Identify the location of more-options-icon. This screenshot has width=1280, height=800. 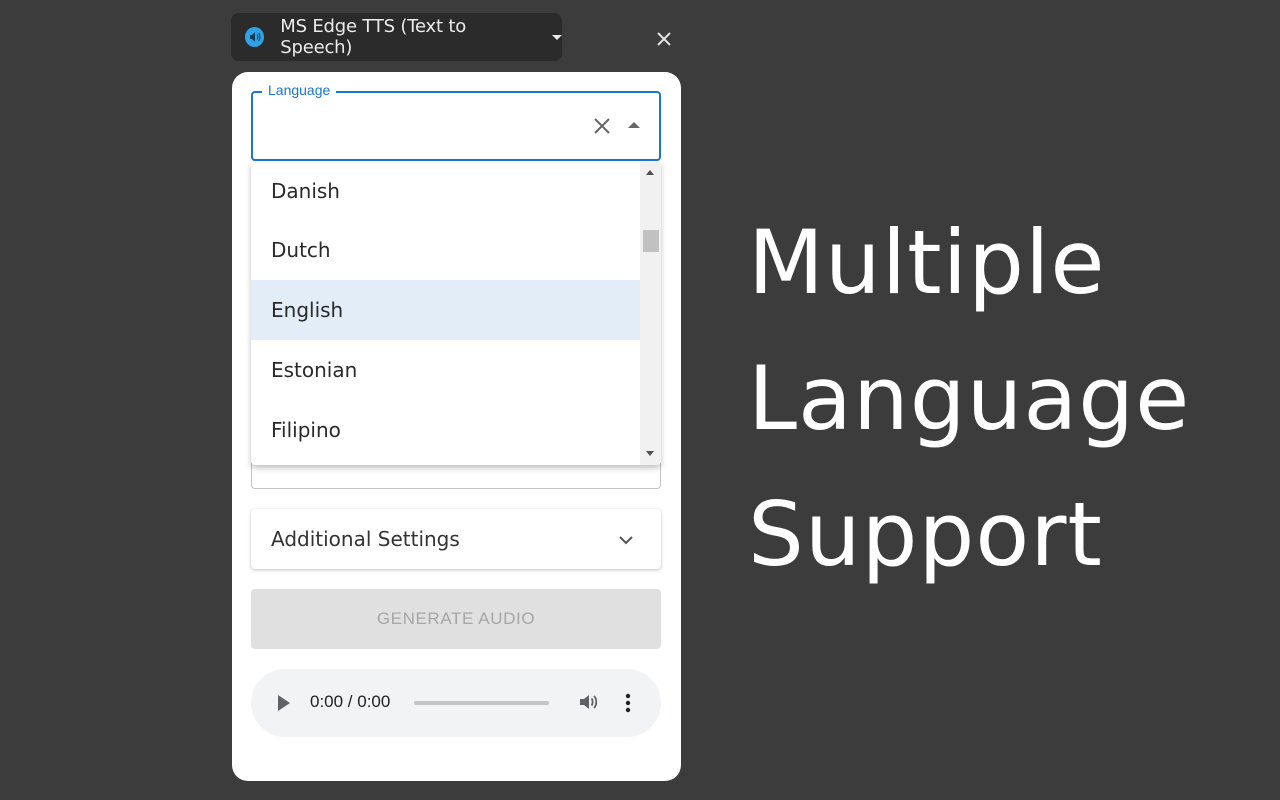
(628, 703).